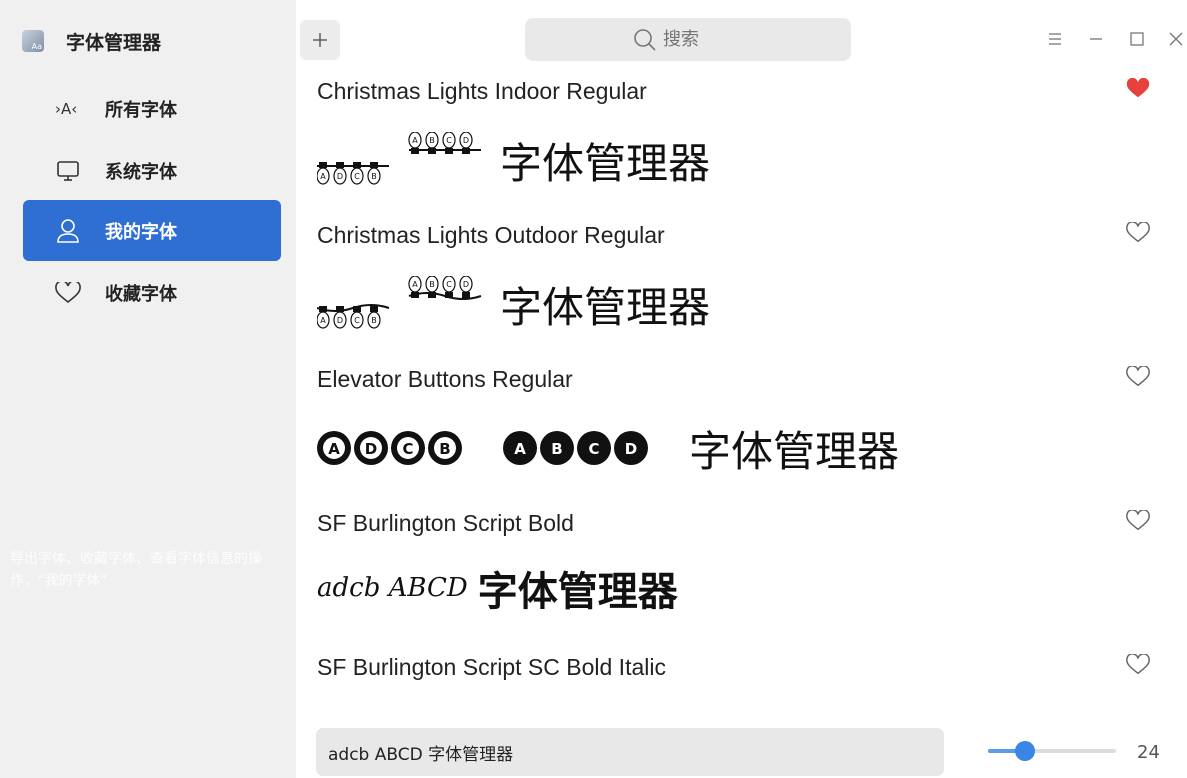 Image resolution: width=1187 pixels, height=778 pixels. I want to click on app-title: 字体管理器, so click(114, 42).